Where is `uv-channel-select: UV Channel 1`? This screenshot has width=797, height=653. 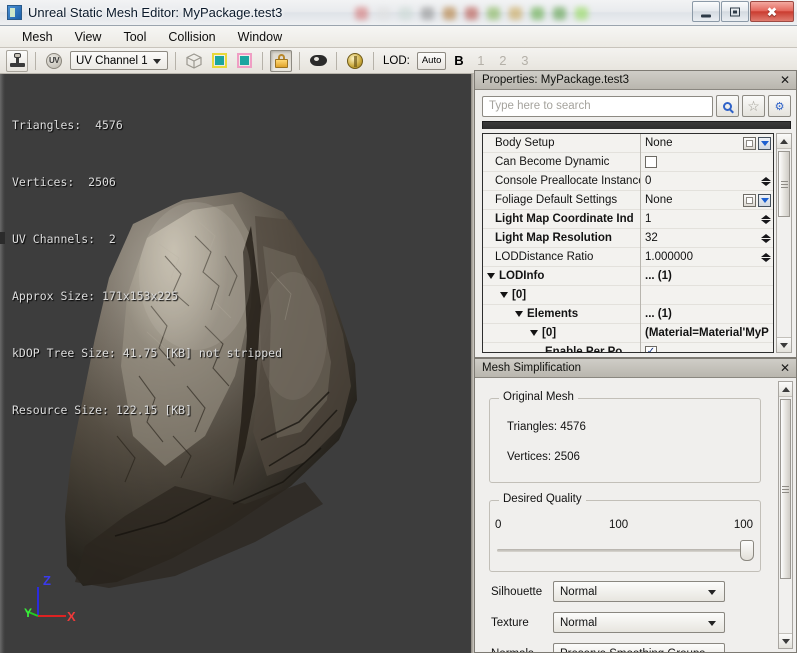
uv-channel-select: UV Channel 1 is located at coordinates (119, 60).